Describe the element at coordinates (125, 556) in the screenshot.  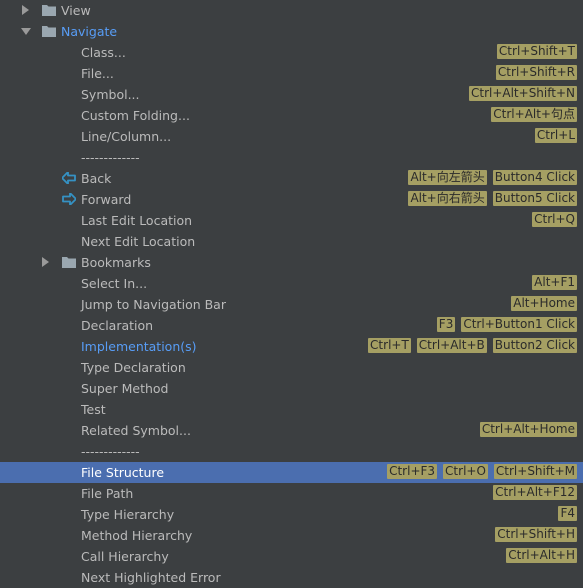
I see `tree-row-label: Call Hierarchy` at that location.